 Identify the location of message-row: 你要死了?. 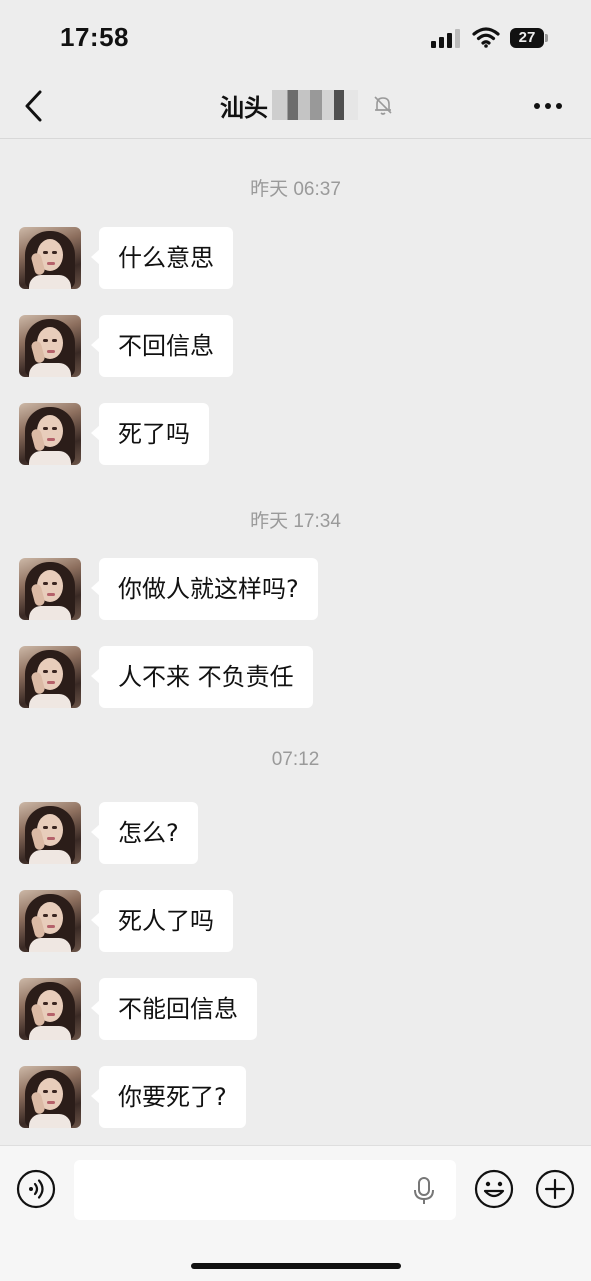
(299, 1097).